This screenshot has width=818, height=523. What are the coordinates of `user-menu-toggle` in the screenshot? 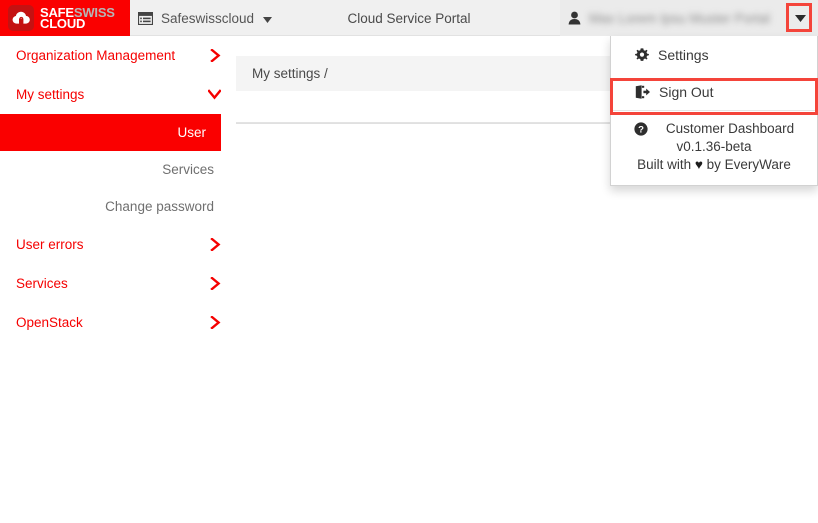 It's located at (800, 18).